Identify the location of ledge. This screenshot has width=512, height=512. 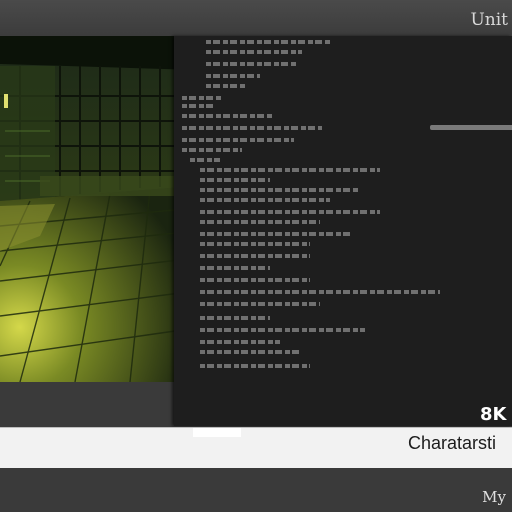
(118, 186).